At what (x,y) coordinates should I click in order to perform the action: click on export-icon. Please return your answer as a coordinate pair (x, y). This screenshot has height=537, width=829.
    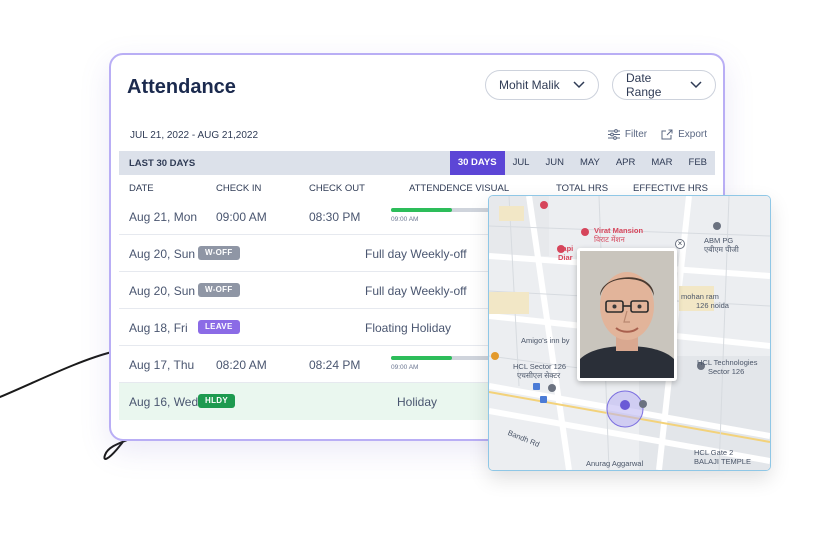
    Looking at the image, I should click on (667, 134).